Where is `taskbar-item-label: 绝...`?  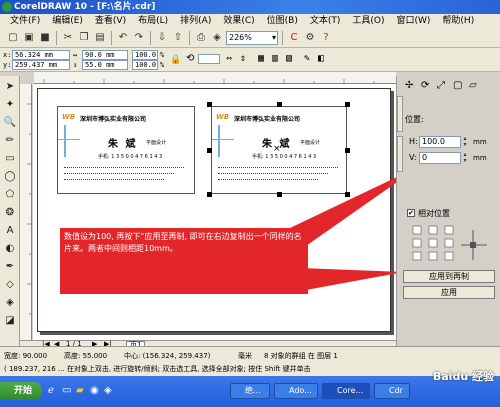 taskbar-item-label: 绝... is located at coordinates (253, 390).